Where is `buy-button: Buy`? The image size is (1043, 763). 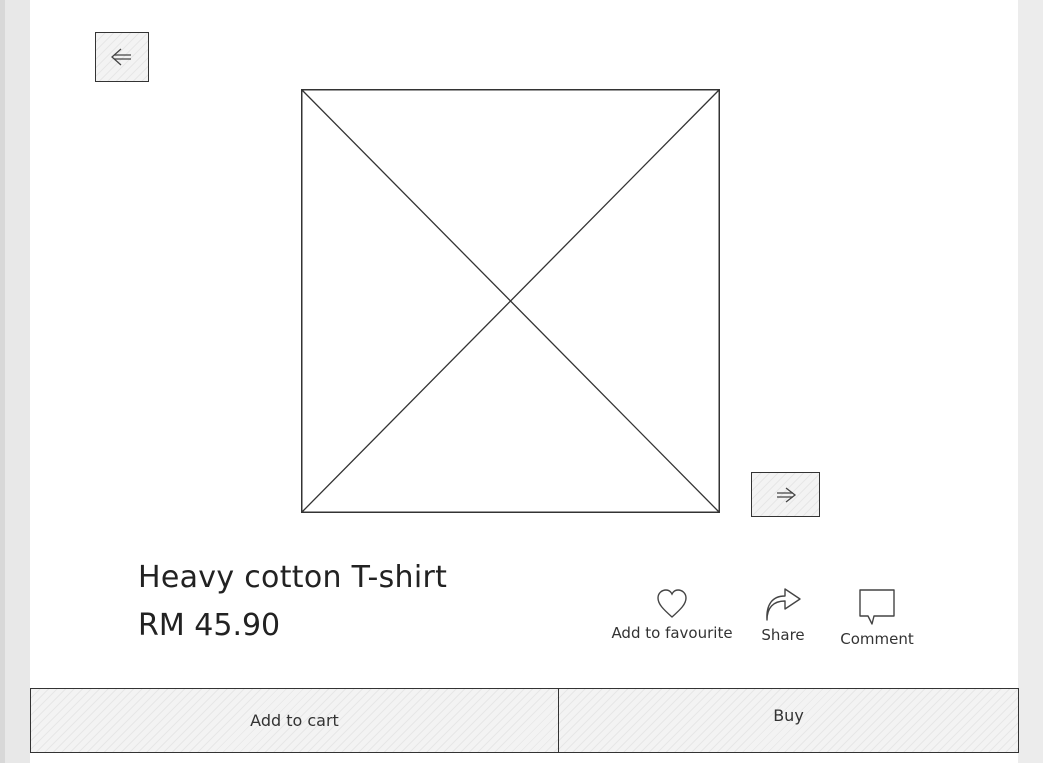
buy-button: Buy is located at coordinates (788, 720).